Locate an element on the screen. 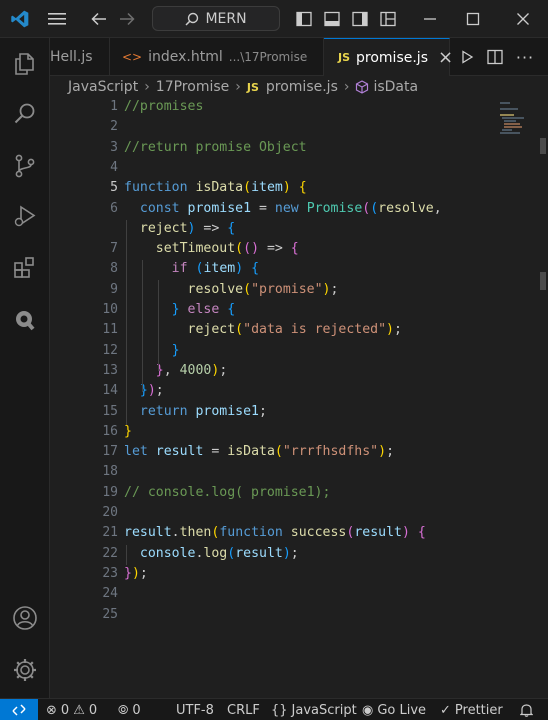 The width and height of the screenshot is (548, 720). menu-icon is located at coordinates (57, 19).